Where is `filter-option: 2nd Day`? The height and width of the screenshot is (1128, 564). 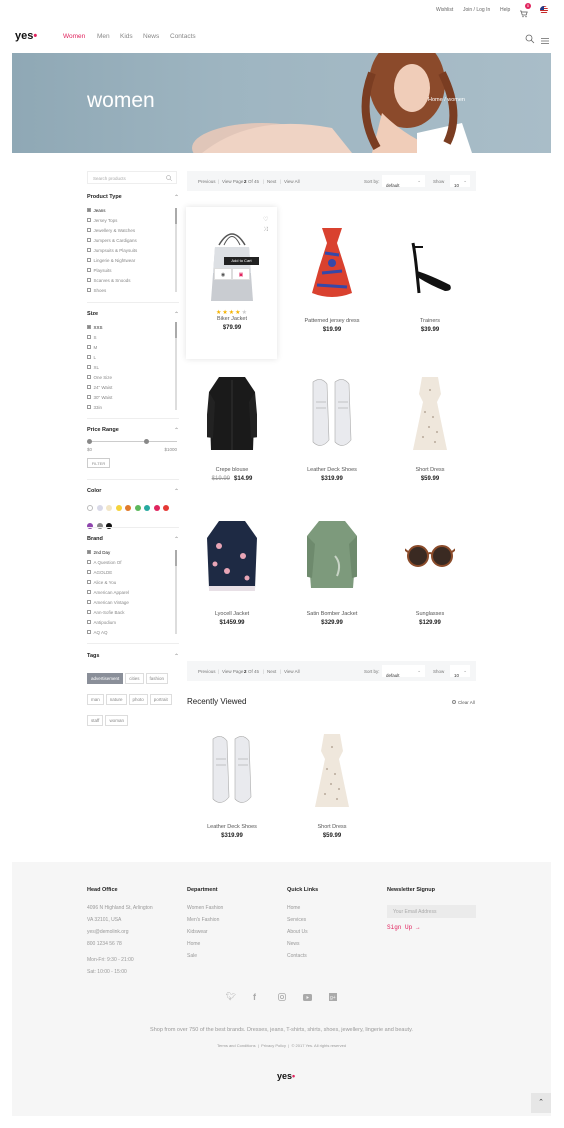 filter-option: 2nd Day is located at coordinates (133, 552).